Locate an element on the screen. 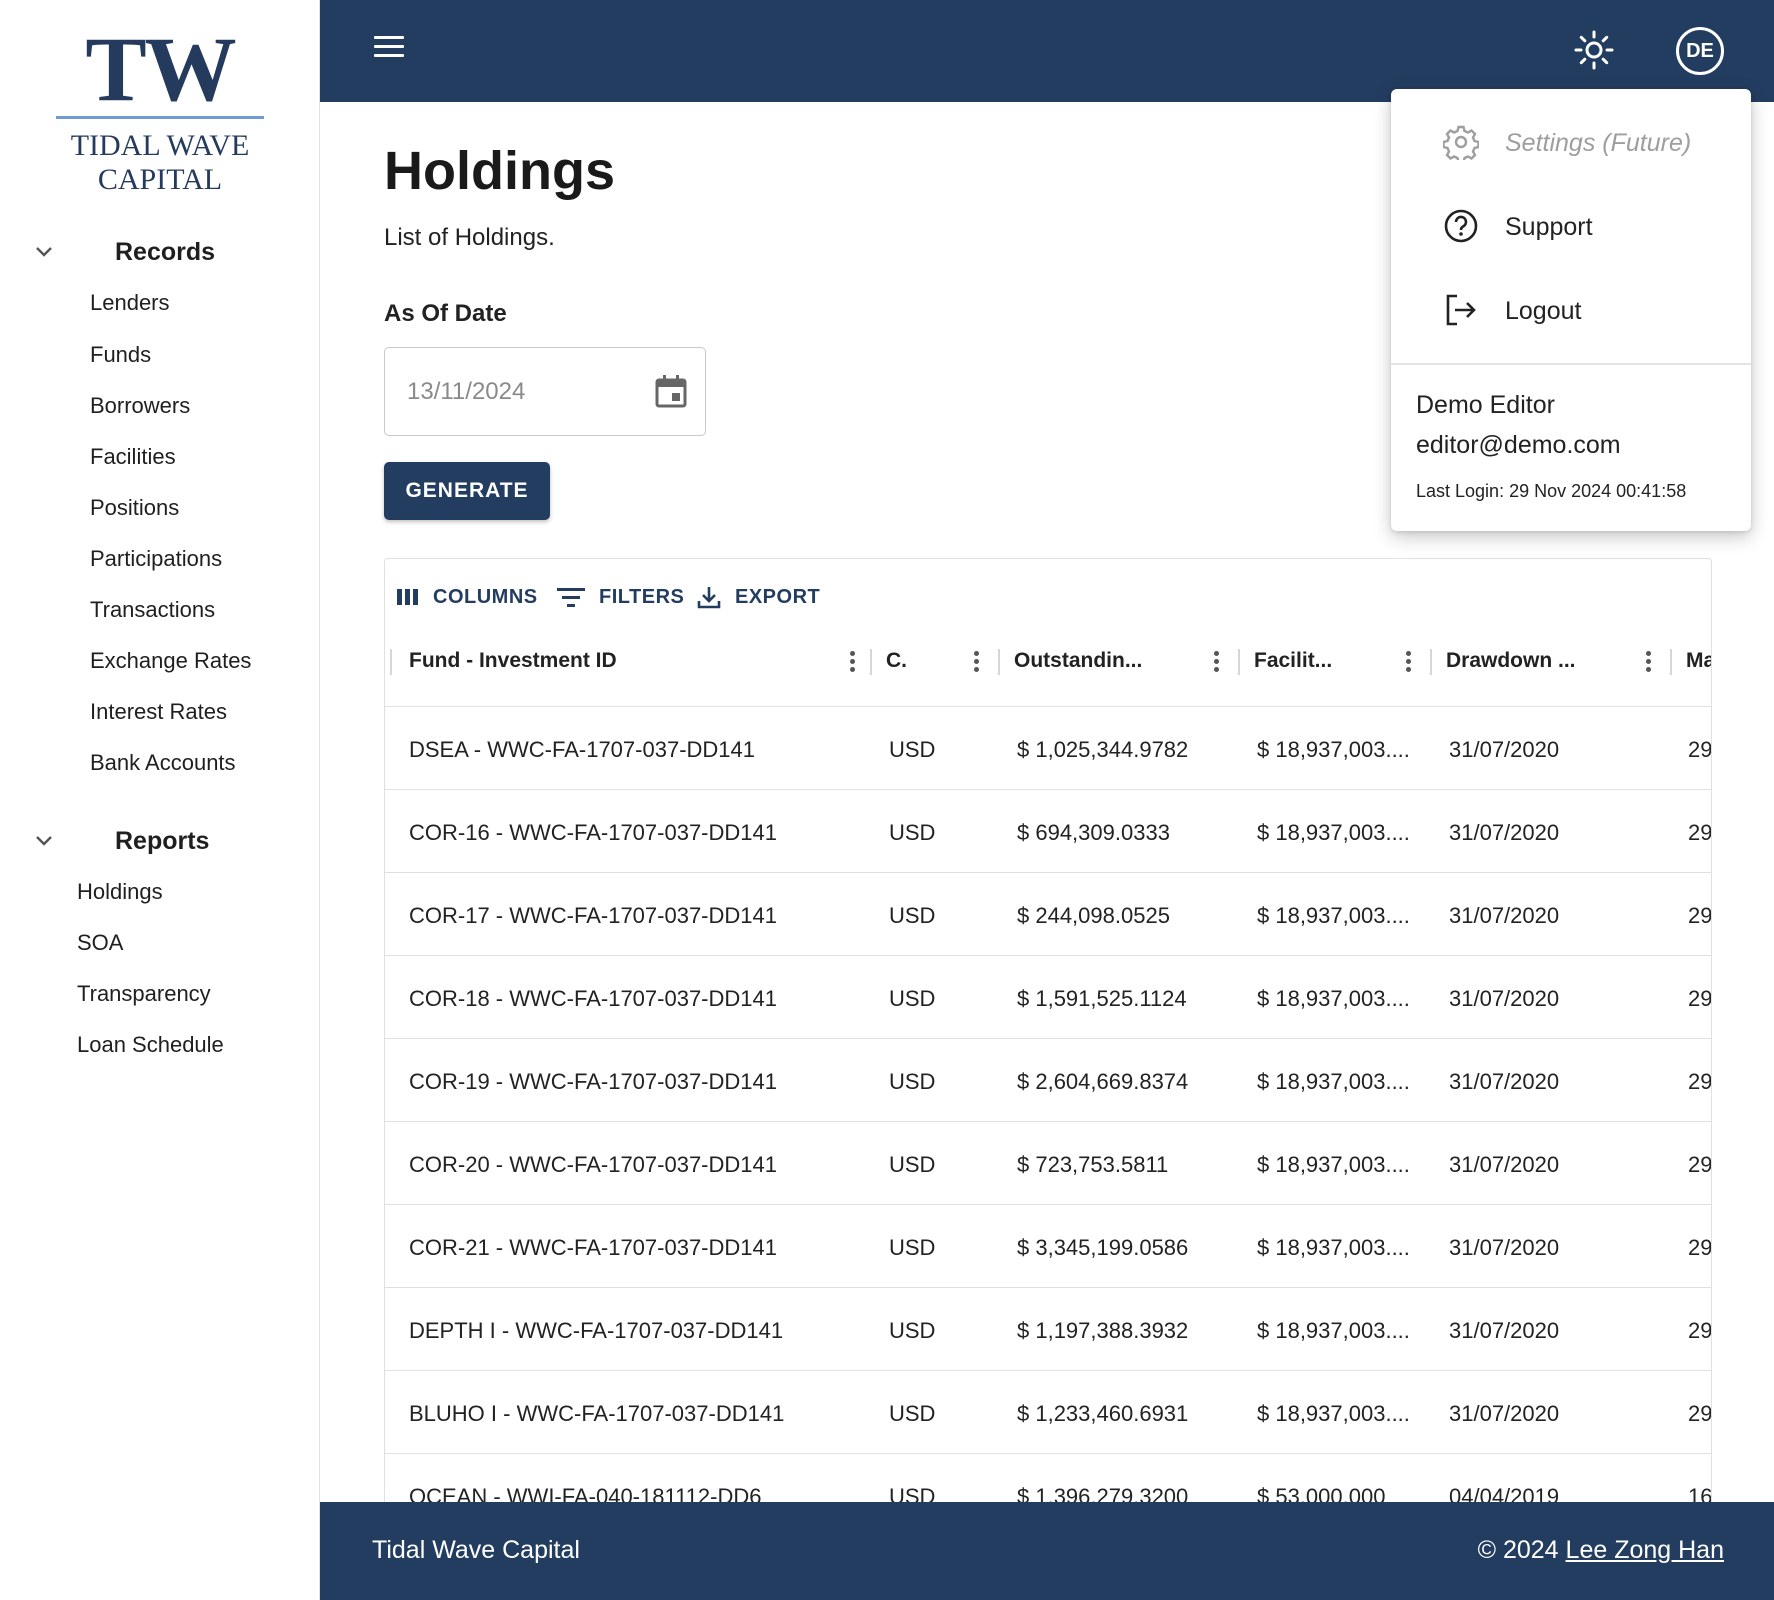  sidebar-item-exchange-rates: Exchange Rates is located at coordinates (170, 661).